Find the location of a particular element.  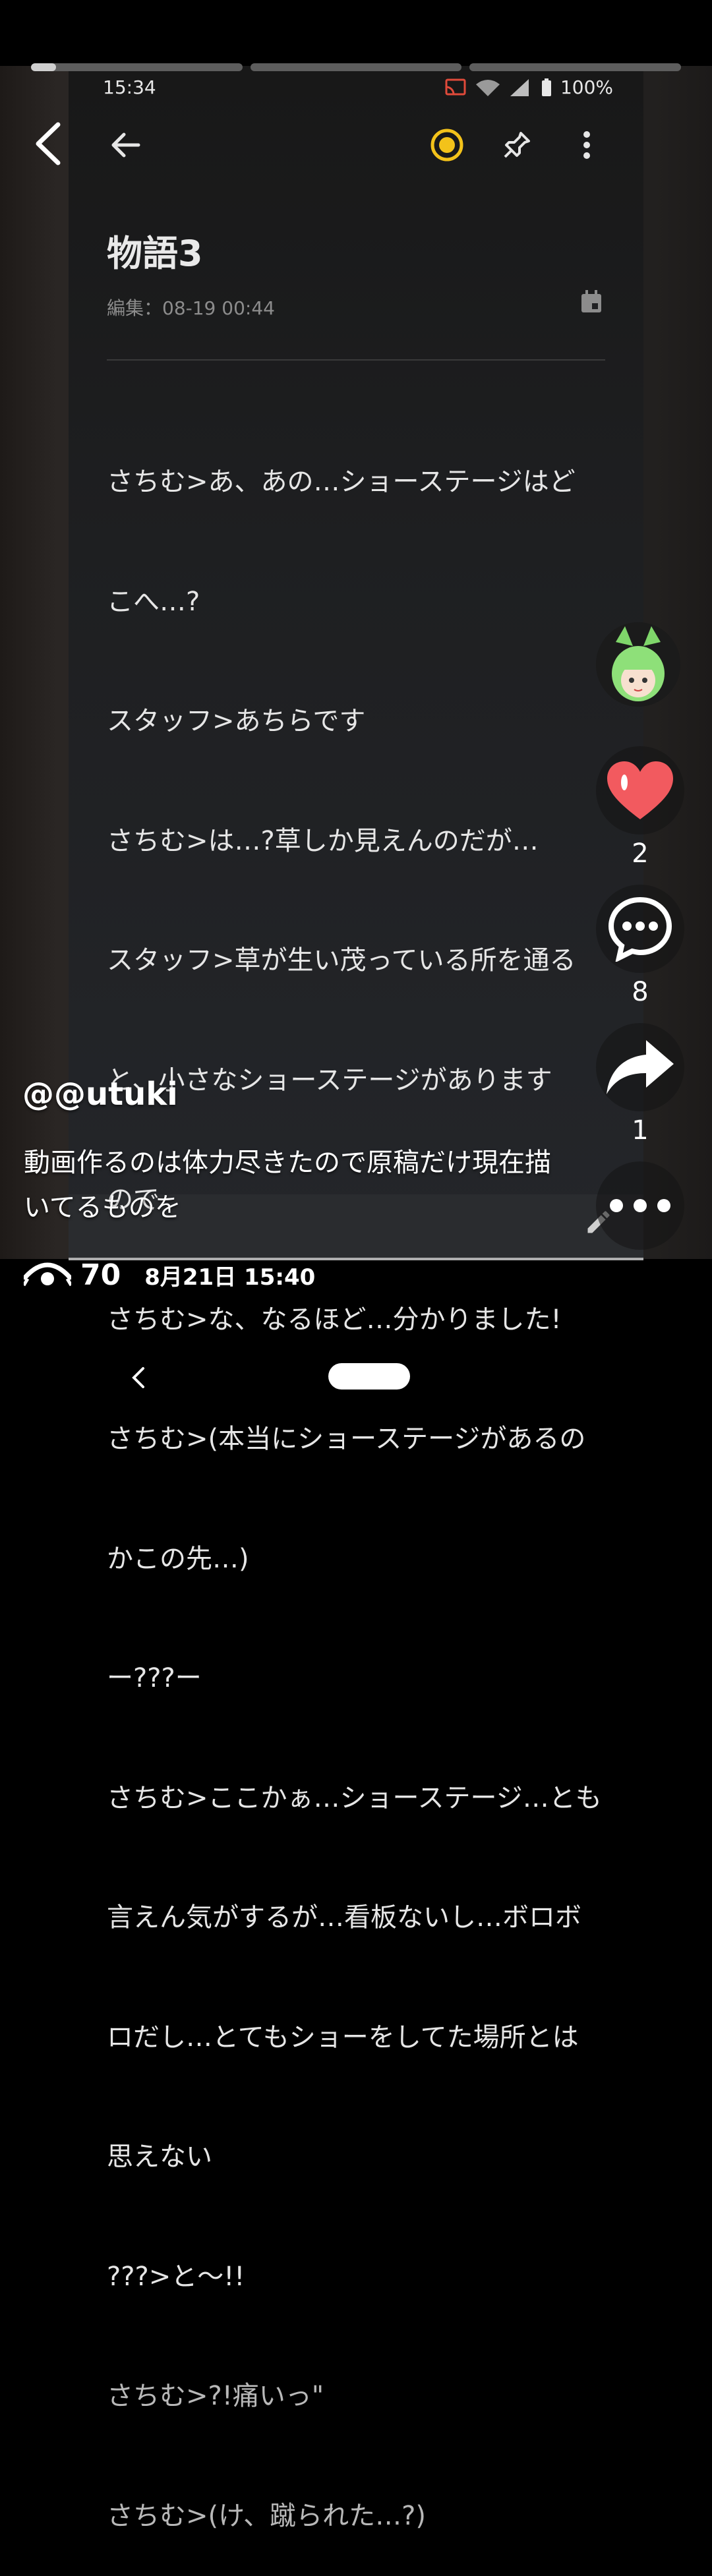

creator-avatar-button is located at coordinates (638, 664).